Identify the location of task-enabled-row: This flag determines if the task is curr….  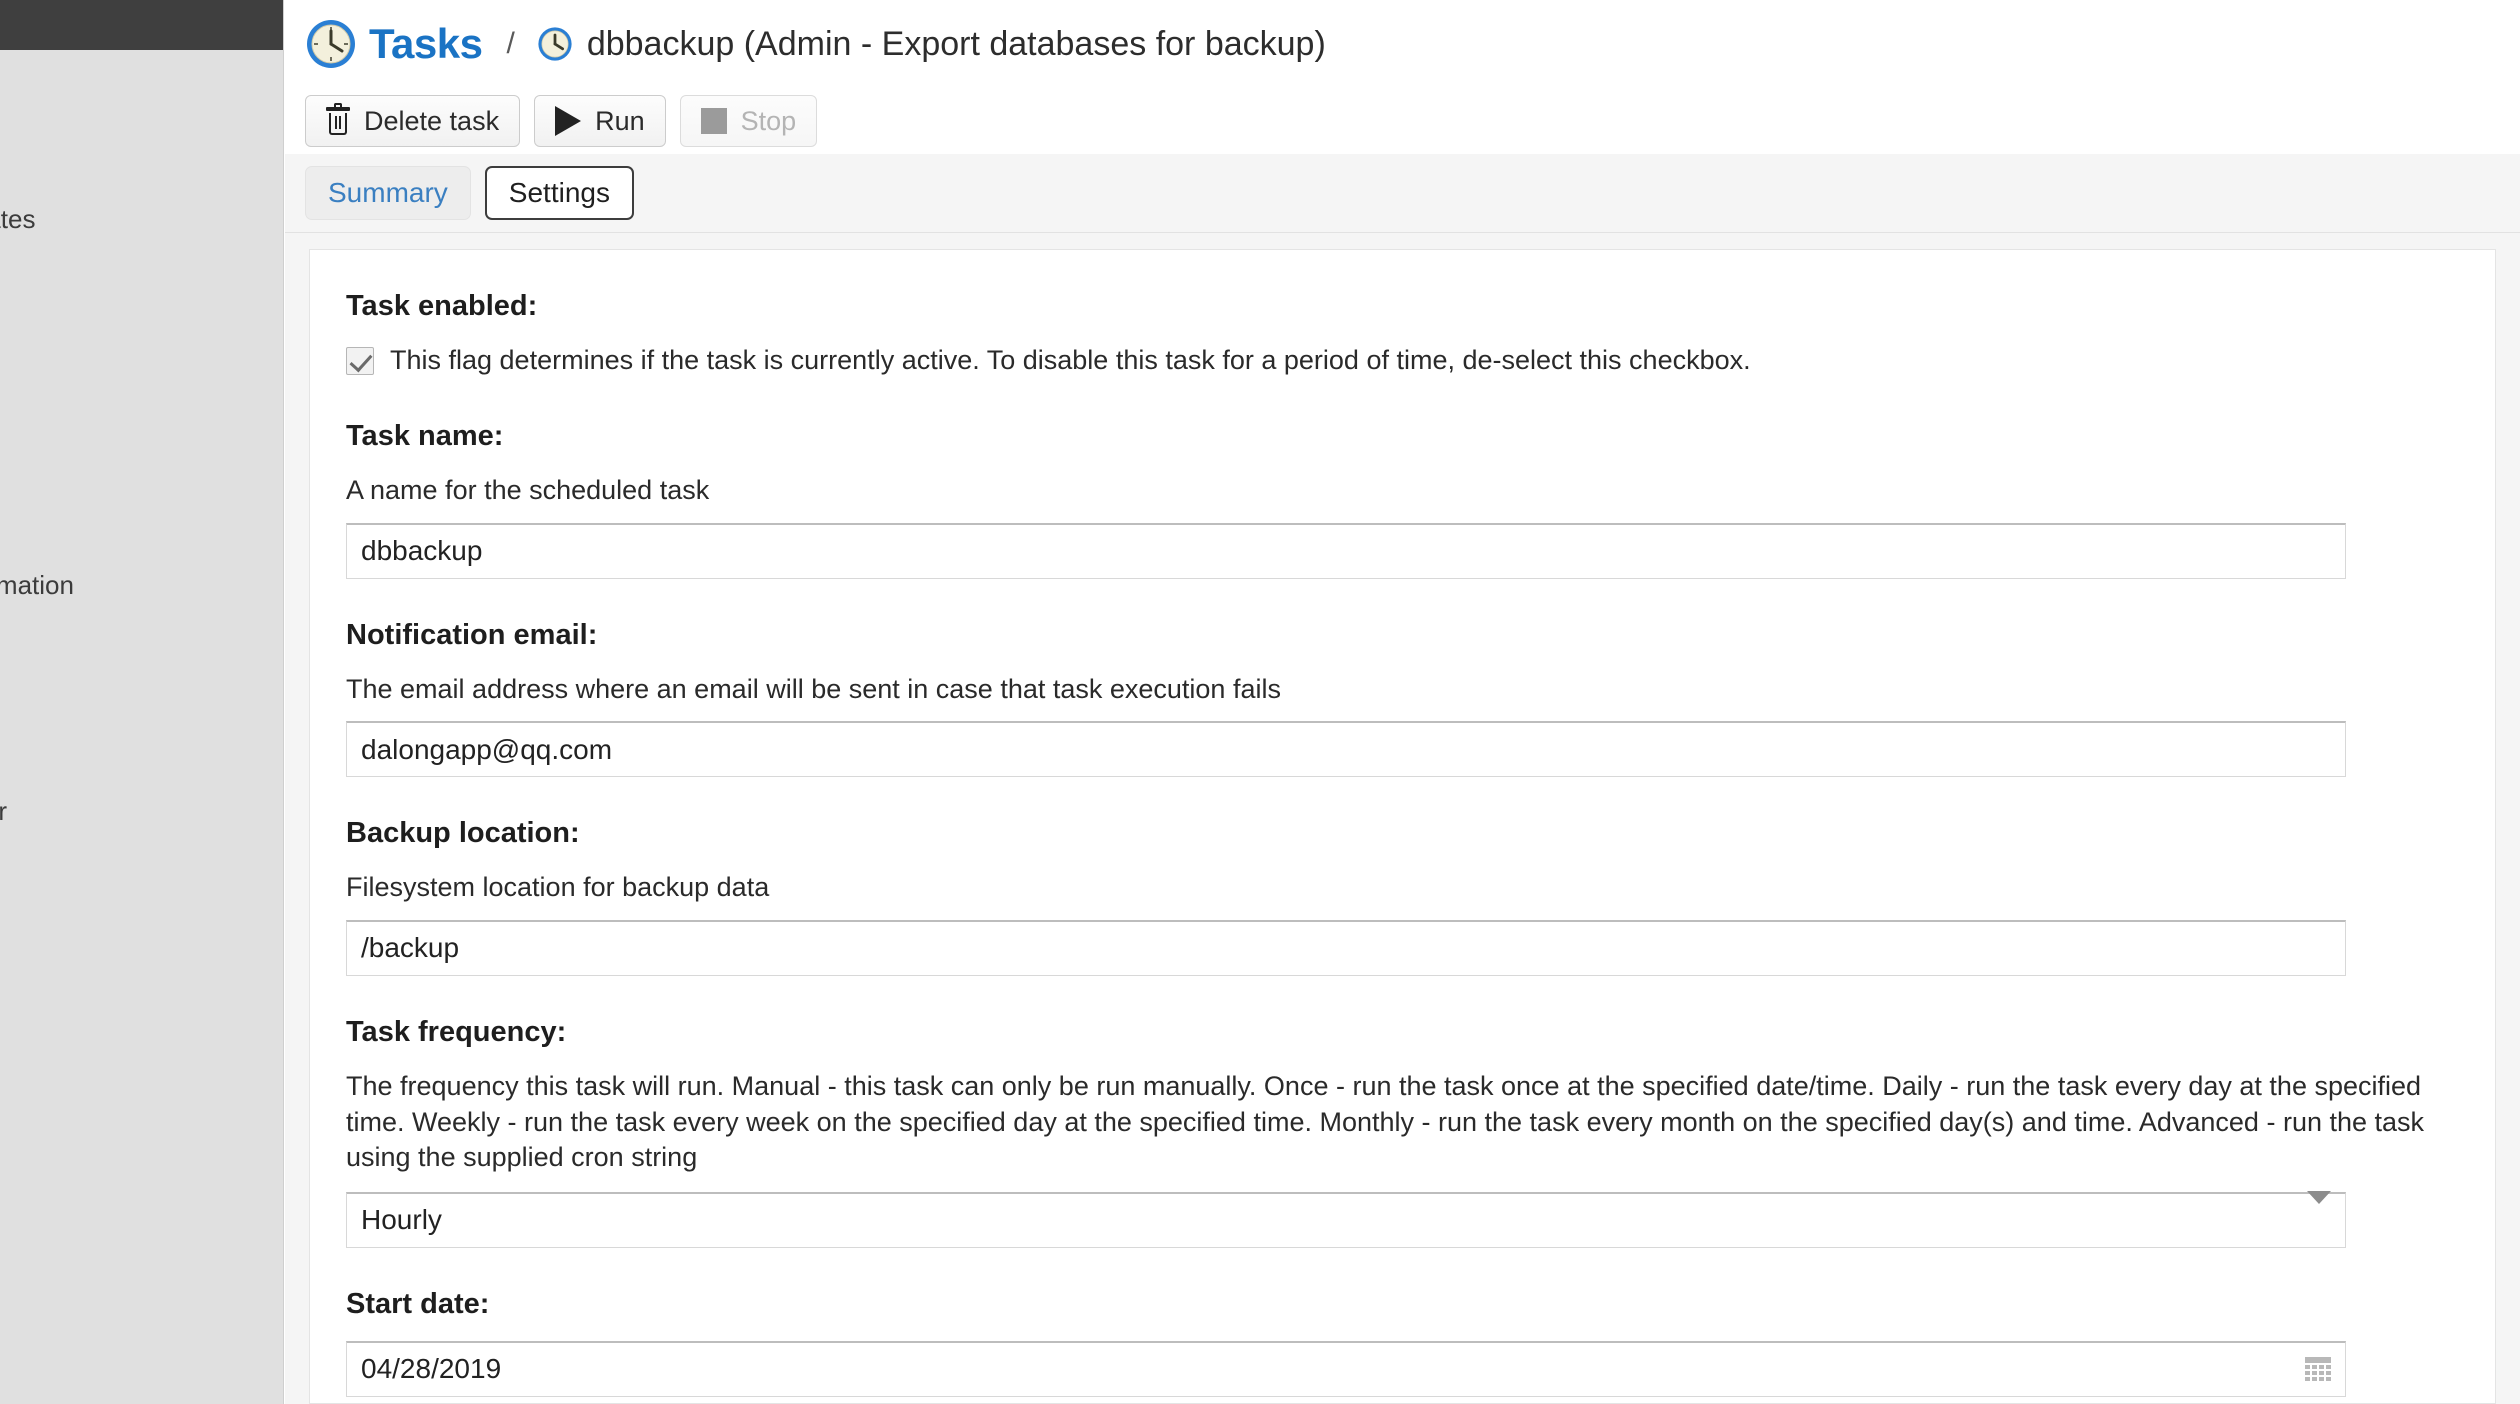
(1402, 360).